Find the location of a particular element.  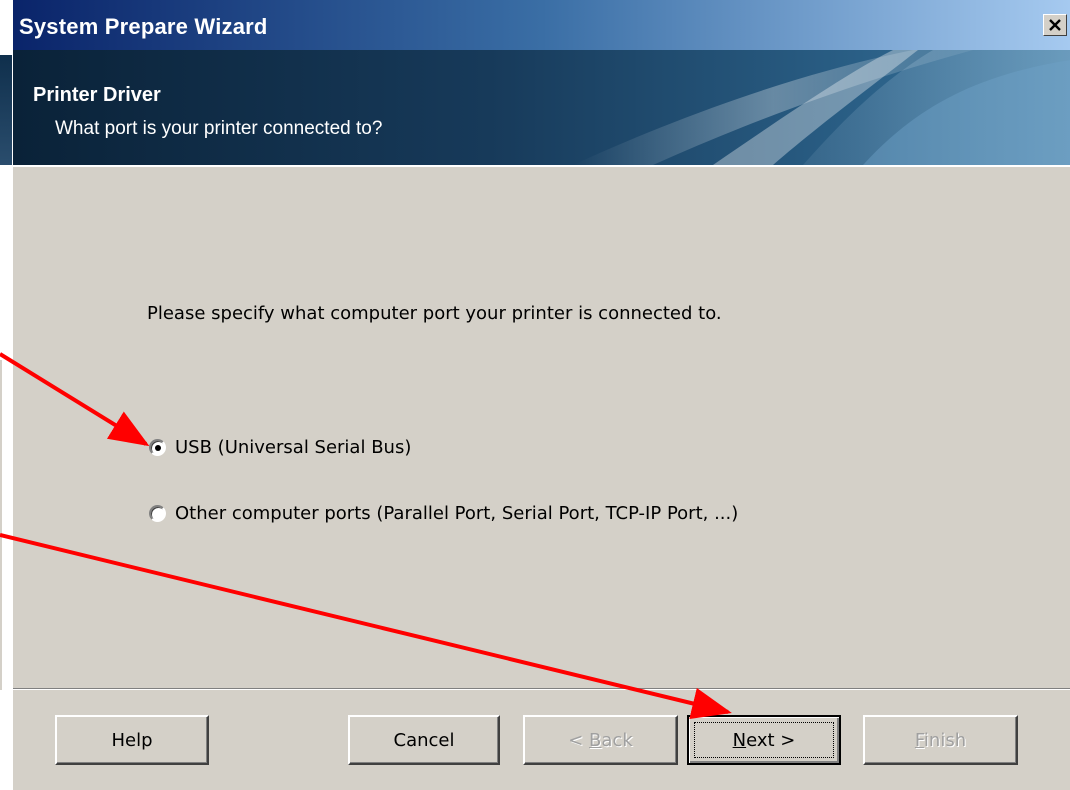

header-divider is located at coordinates (541, 166).